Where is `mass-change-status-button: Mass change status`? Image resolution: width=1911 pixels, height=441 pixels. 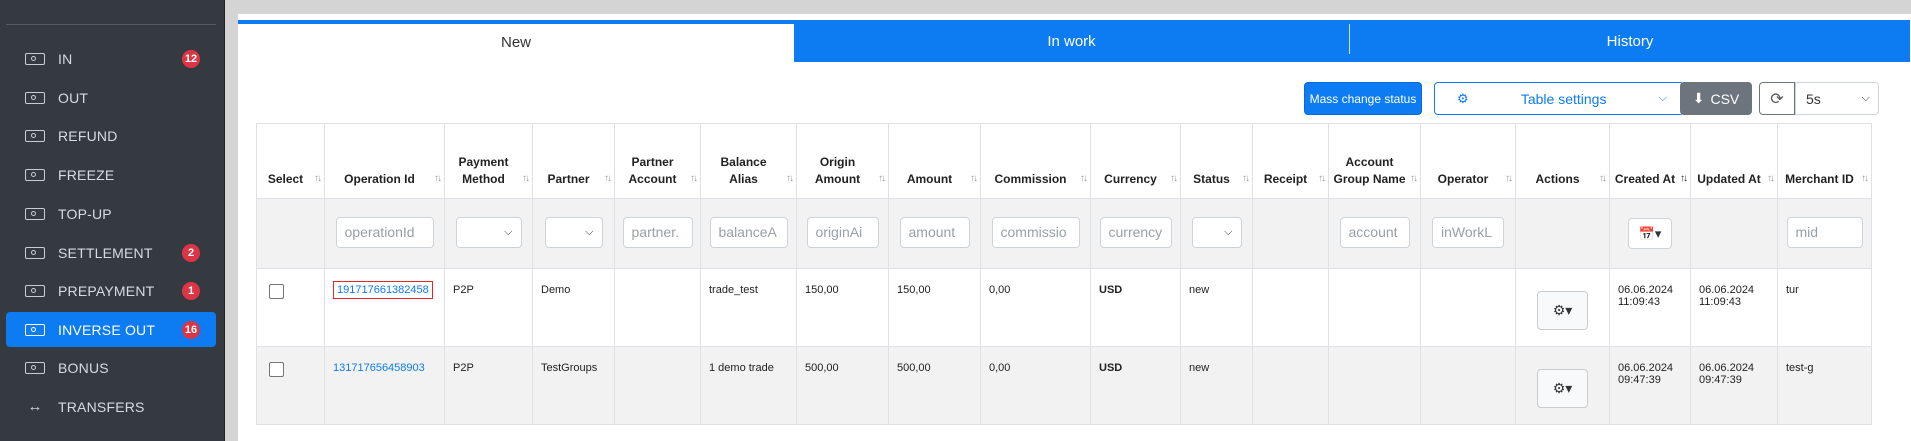 mass-change-status-button: Mass change status is located at coordinates (1363, 98).